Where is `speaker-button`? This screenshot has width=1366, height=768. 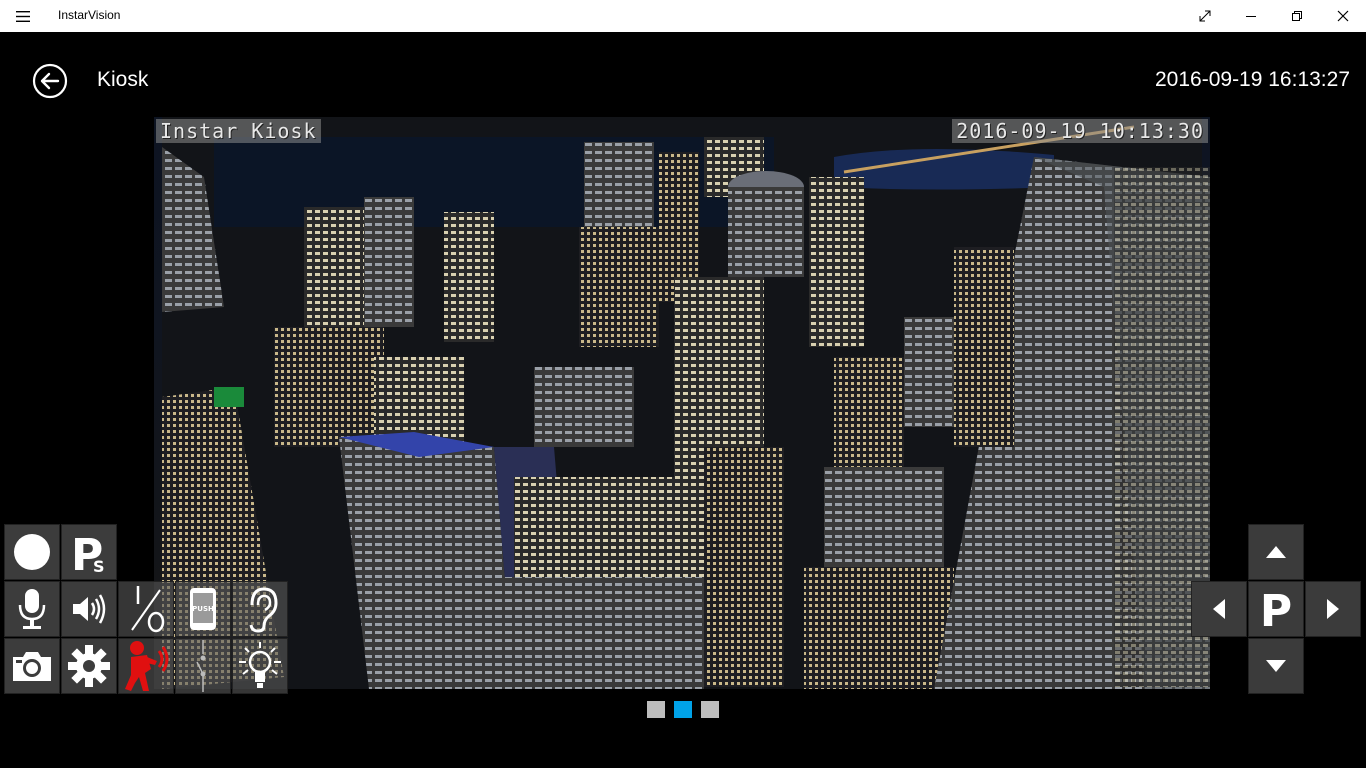 speaker-button is located at coordinates (89, 609).